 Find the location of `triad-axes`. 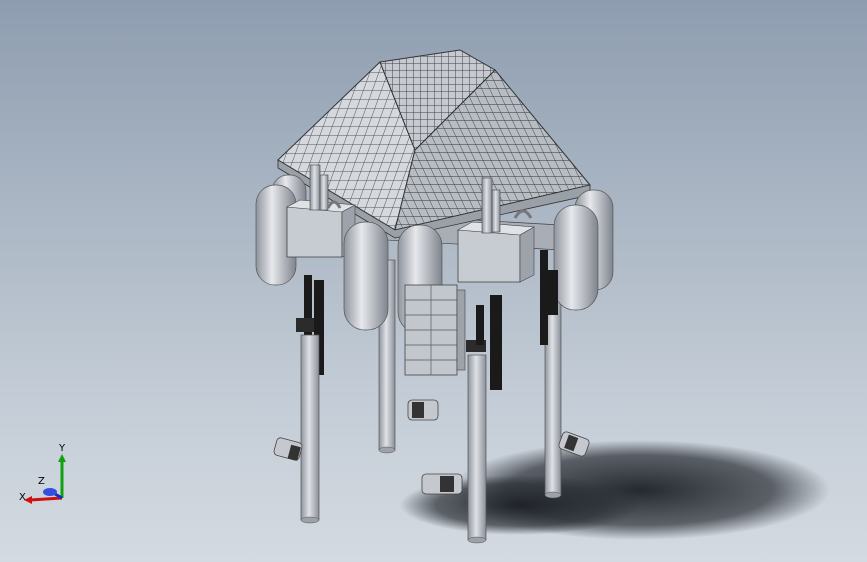

triad-axes is located at coordinates (45, 479).